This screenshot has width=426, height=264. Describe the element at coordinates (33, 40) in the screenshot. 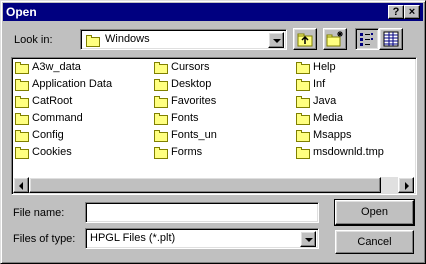

I see `look-in-label: Look in:` at that location.